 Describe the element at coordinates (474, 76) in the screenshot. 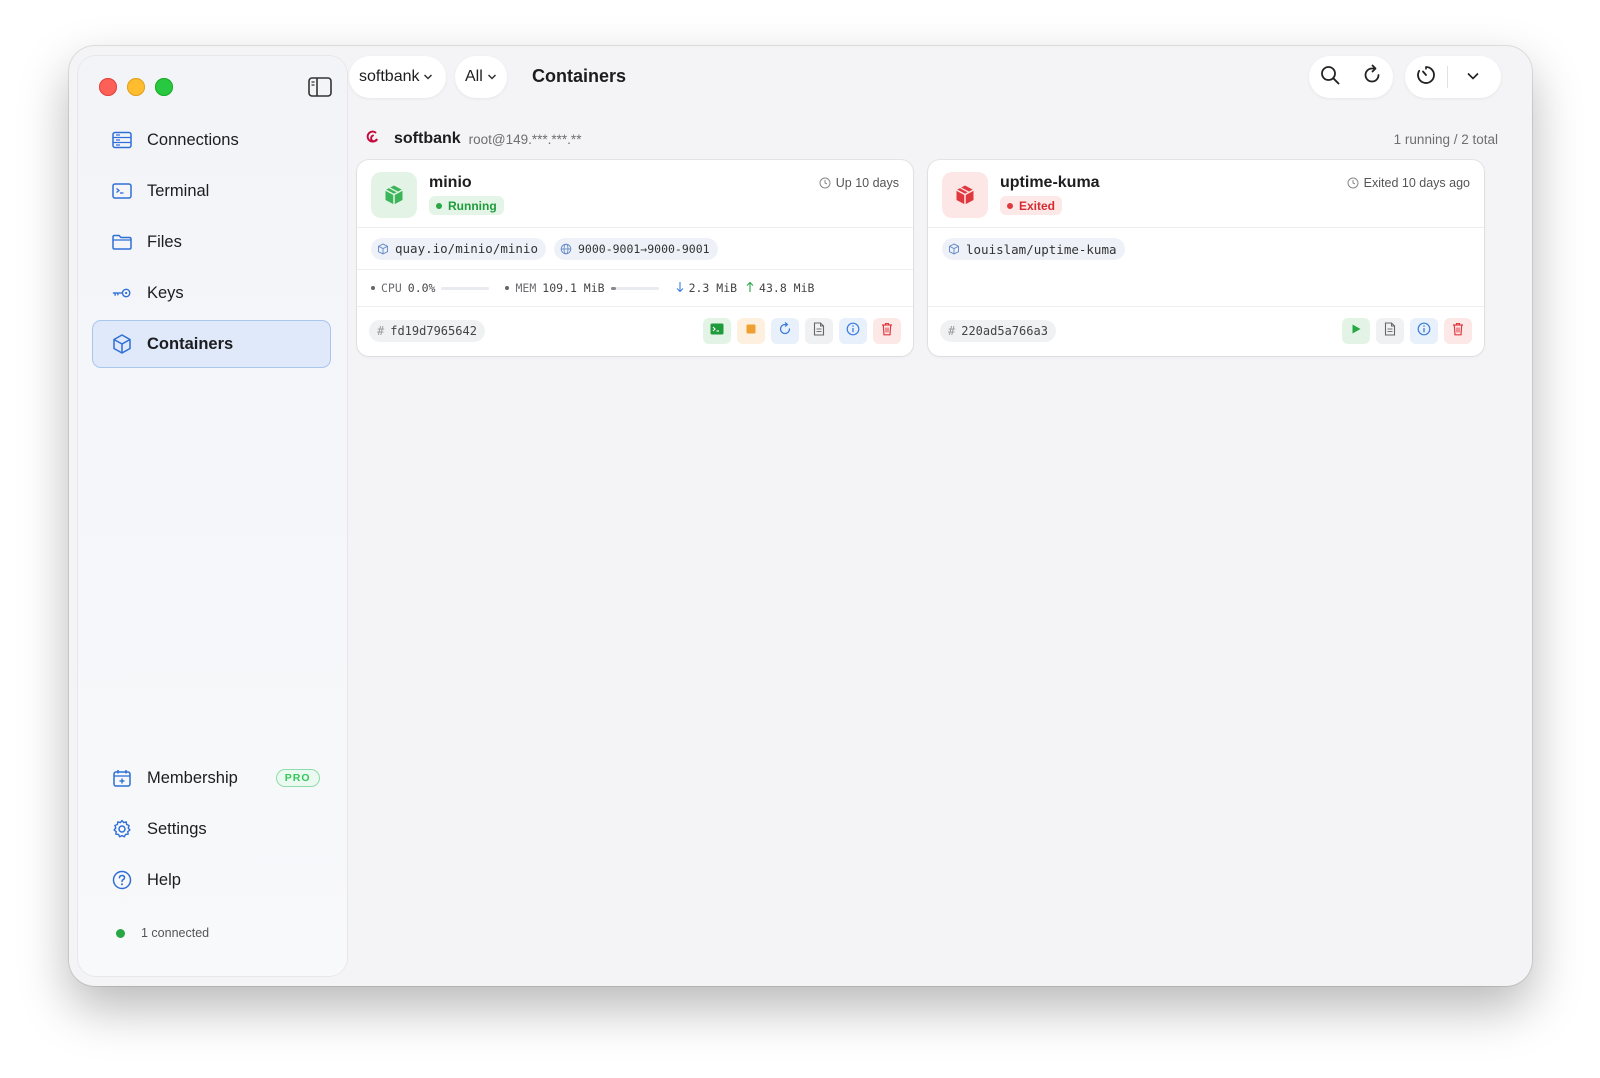

I see `filter-selector-label: All` at that location.